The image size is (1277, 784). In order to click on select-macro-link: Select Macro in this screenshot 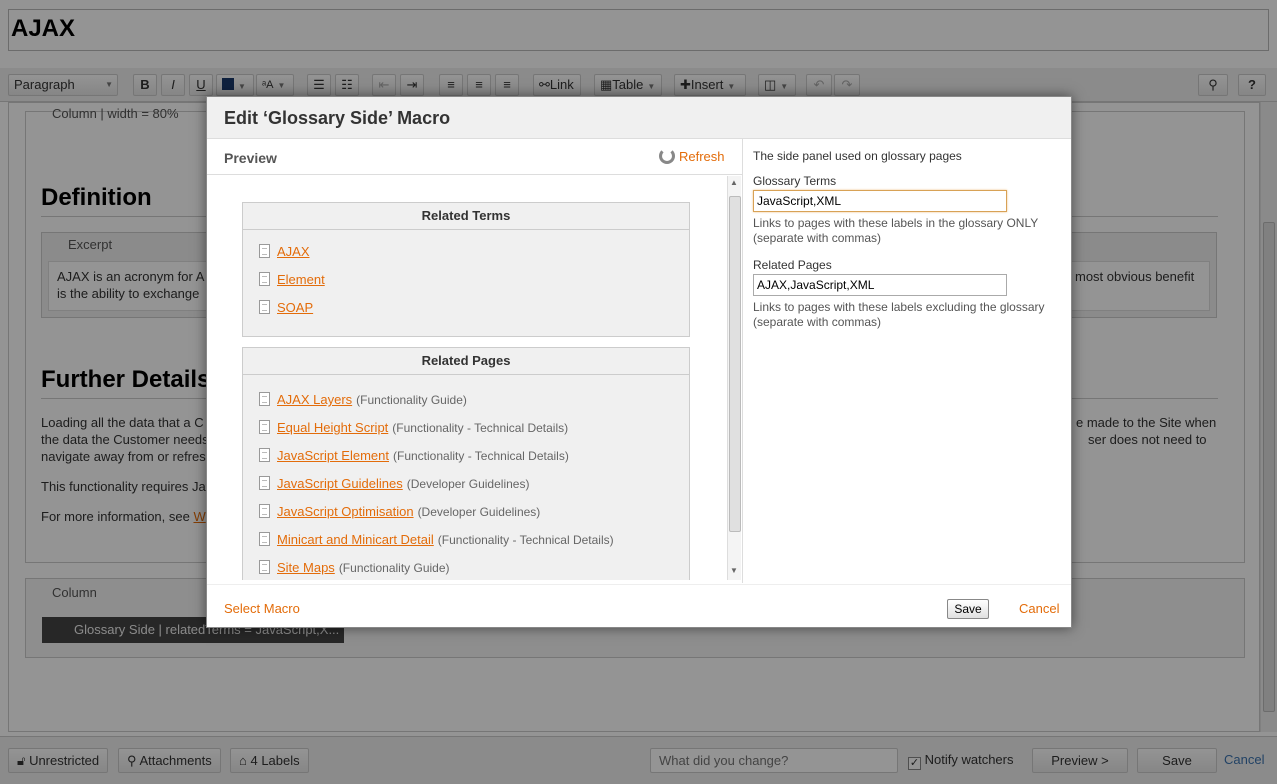, I will do `click(262, 608)`.